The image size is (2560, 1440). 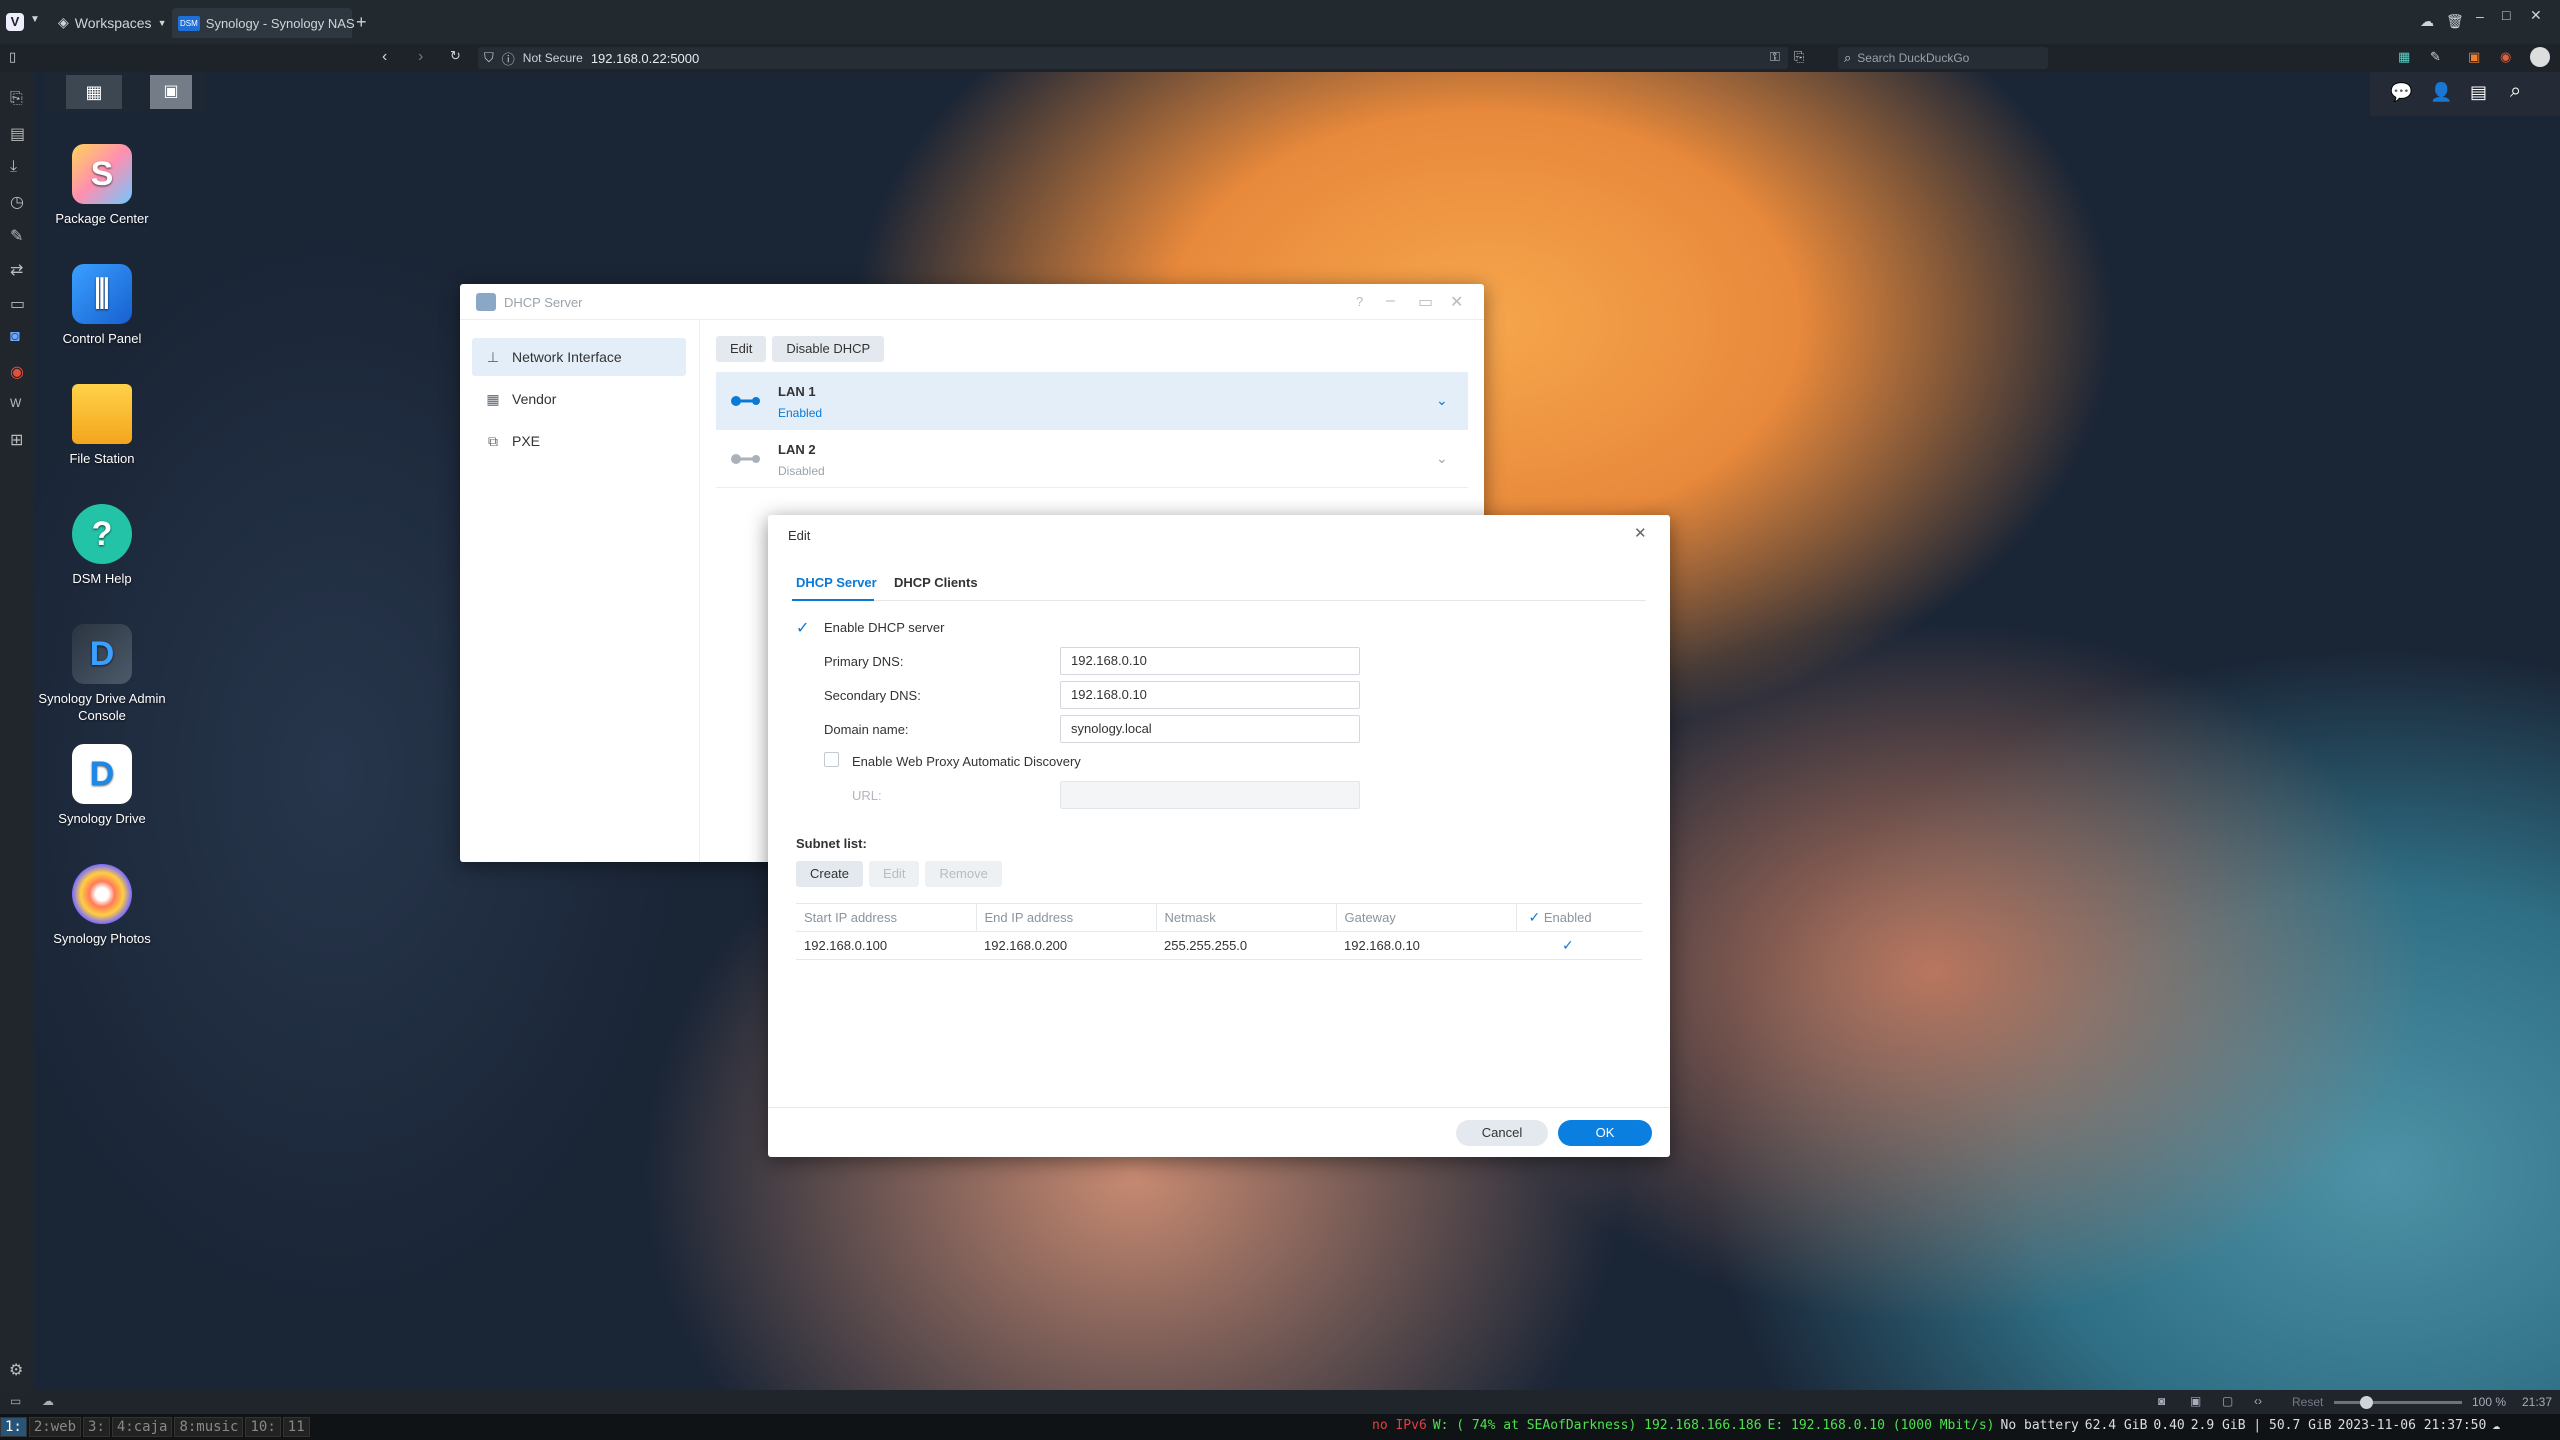 I want to click on wpad-checkbox, so click(x=831, y=759).